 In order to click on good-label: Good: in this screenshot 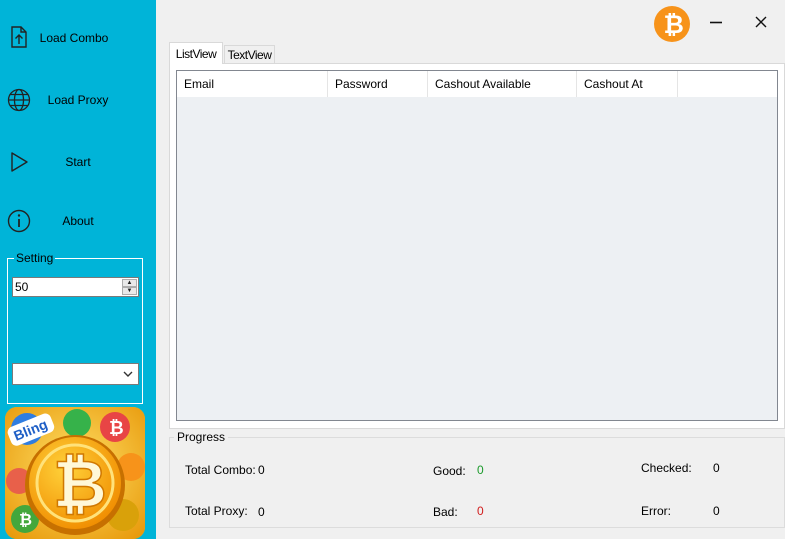, I will do `click(449, 471)`.